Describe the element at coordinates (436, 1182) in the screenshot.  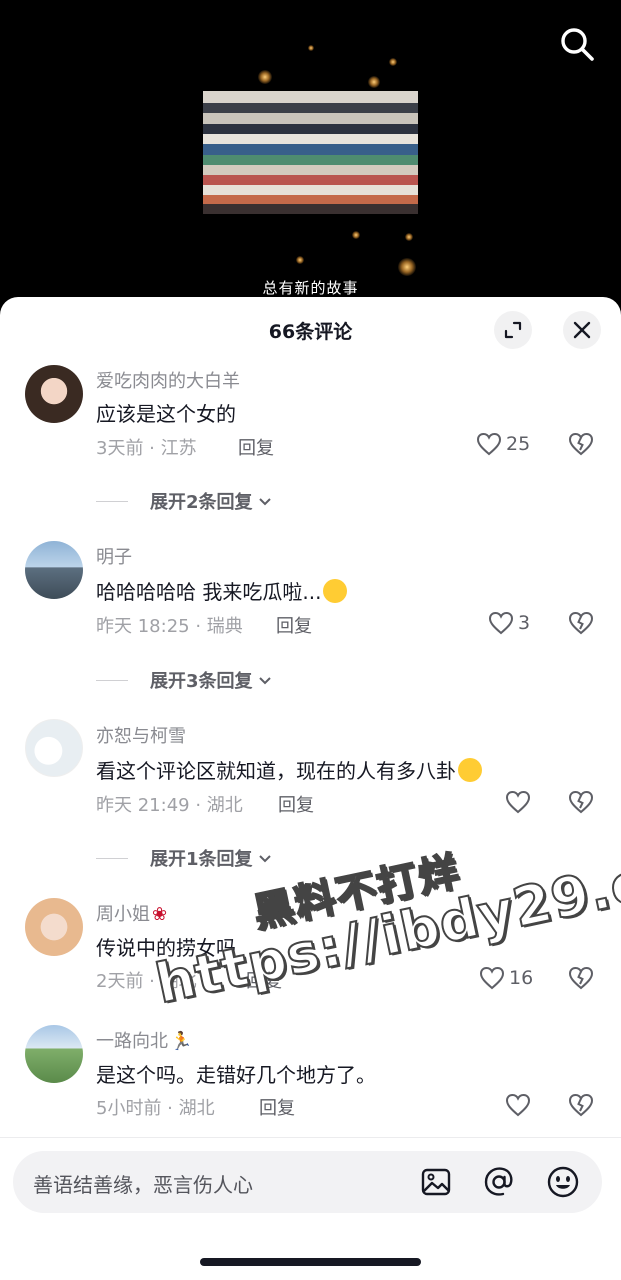
I see `image-icon` at that location.